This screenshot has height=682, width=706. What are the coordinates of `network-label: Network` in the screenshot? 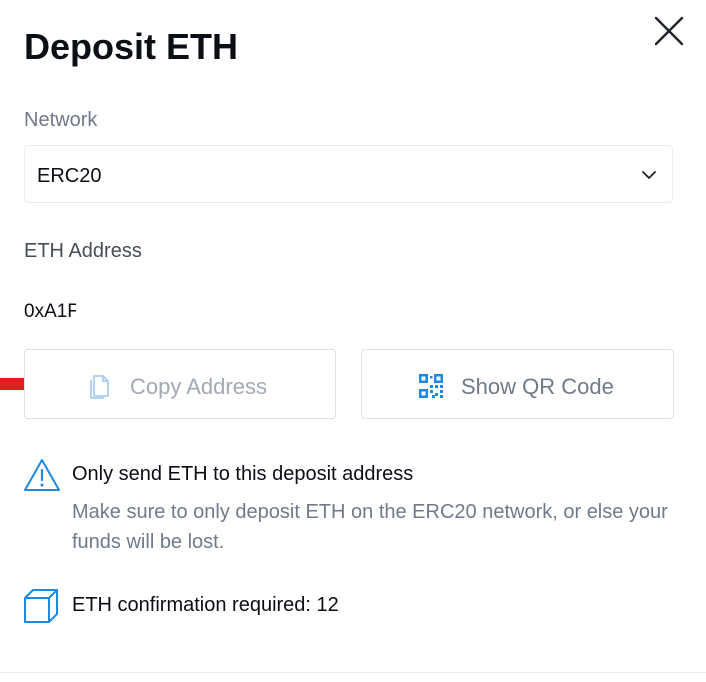 It's located at (61, 120).